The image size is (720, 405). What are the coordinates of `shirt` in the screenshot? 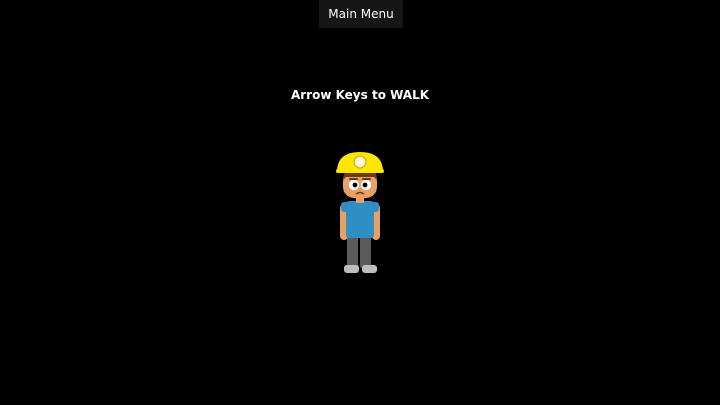 It's located at (360, 219).